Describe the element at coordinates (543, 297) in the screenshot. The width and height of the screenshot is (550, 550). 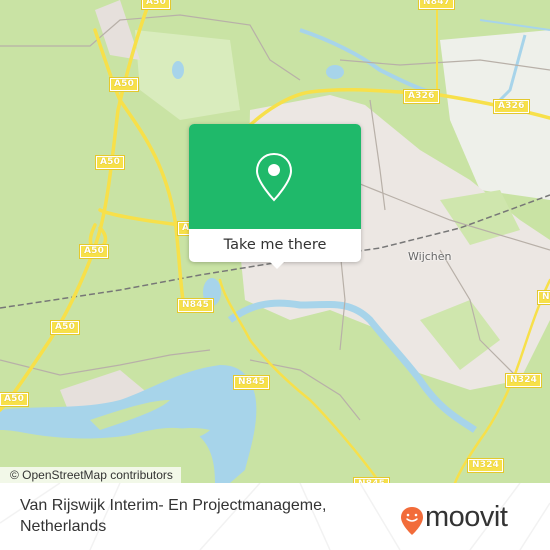
I see `road-label: N3` at that location.